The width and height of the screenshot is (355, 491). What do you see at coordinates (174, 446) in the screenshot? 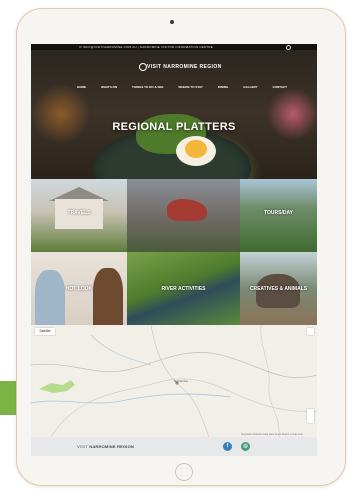
I see `site-footer: VISIT NARROMINE REGION f ◎` at bounding box center [174, 446].